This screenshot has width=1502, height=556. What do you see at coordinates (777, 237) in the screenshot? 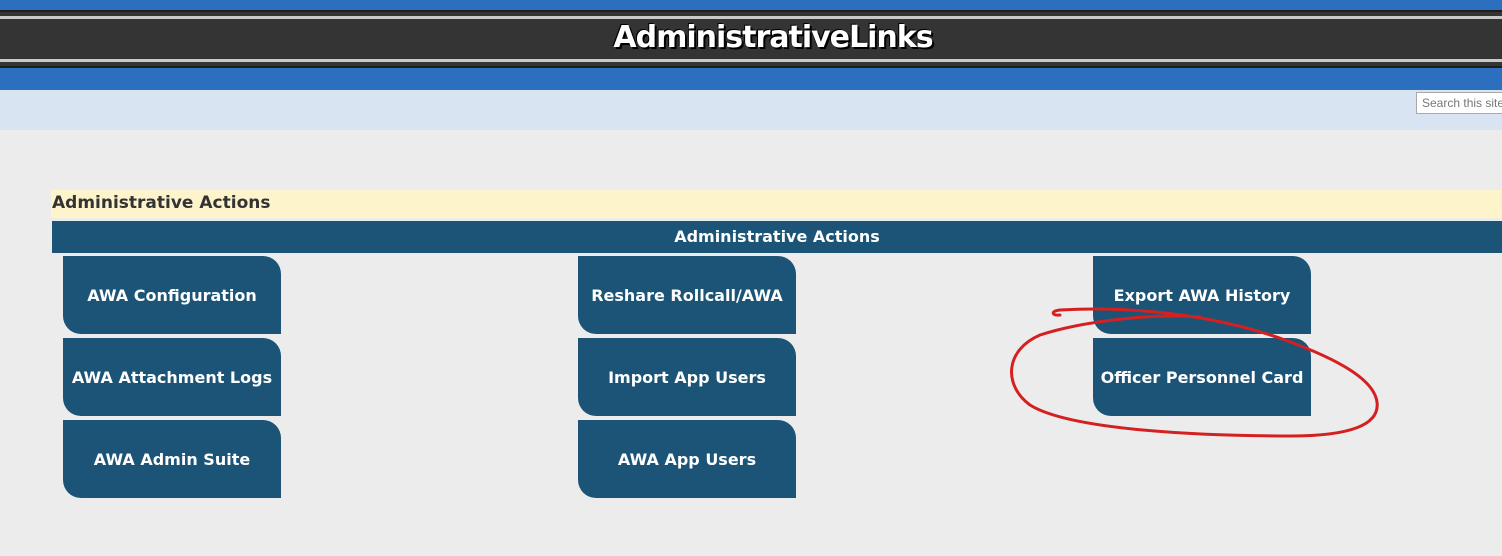
I see `table-header: Administrative Actions` at bounding box center [777, 237].